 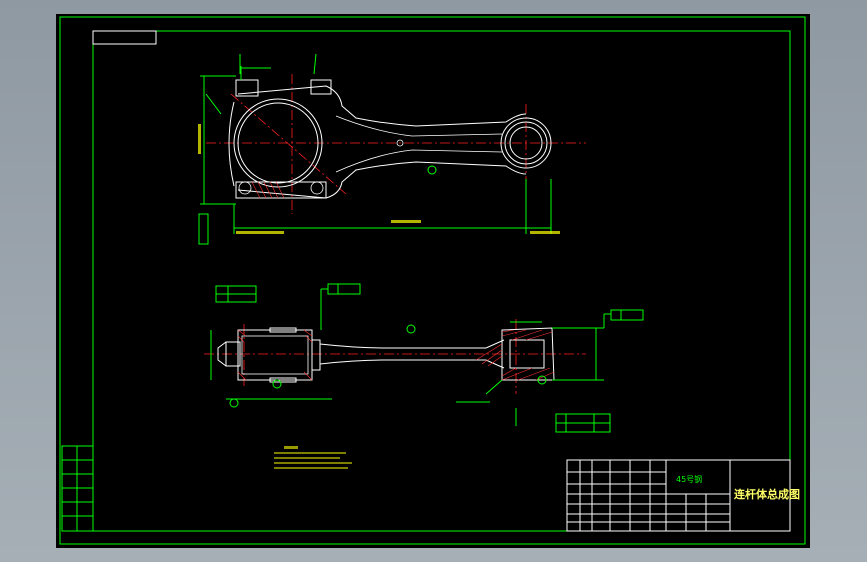 What do you see at coordinates (313, 457) in the screenshot?
I see `technical-notes` at bounding box center [313, 457].